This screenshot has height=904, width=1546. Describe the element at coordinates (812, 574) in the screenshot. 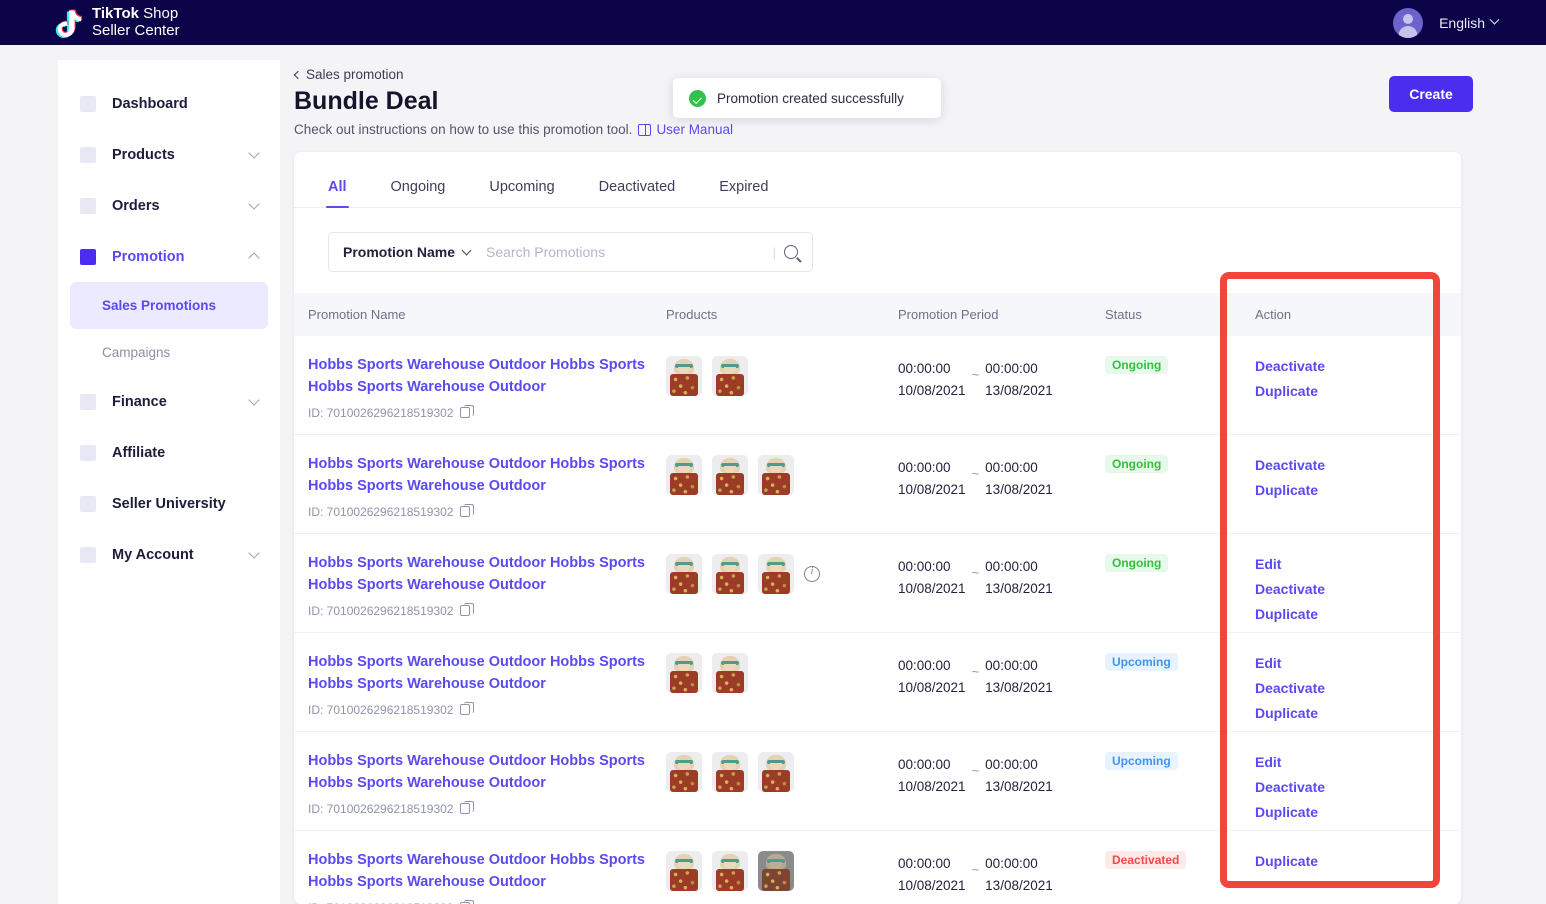

I see `info-icon` at that location.